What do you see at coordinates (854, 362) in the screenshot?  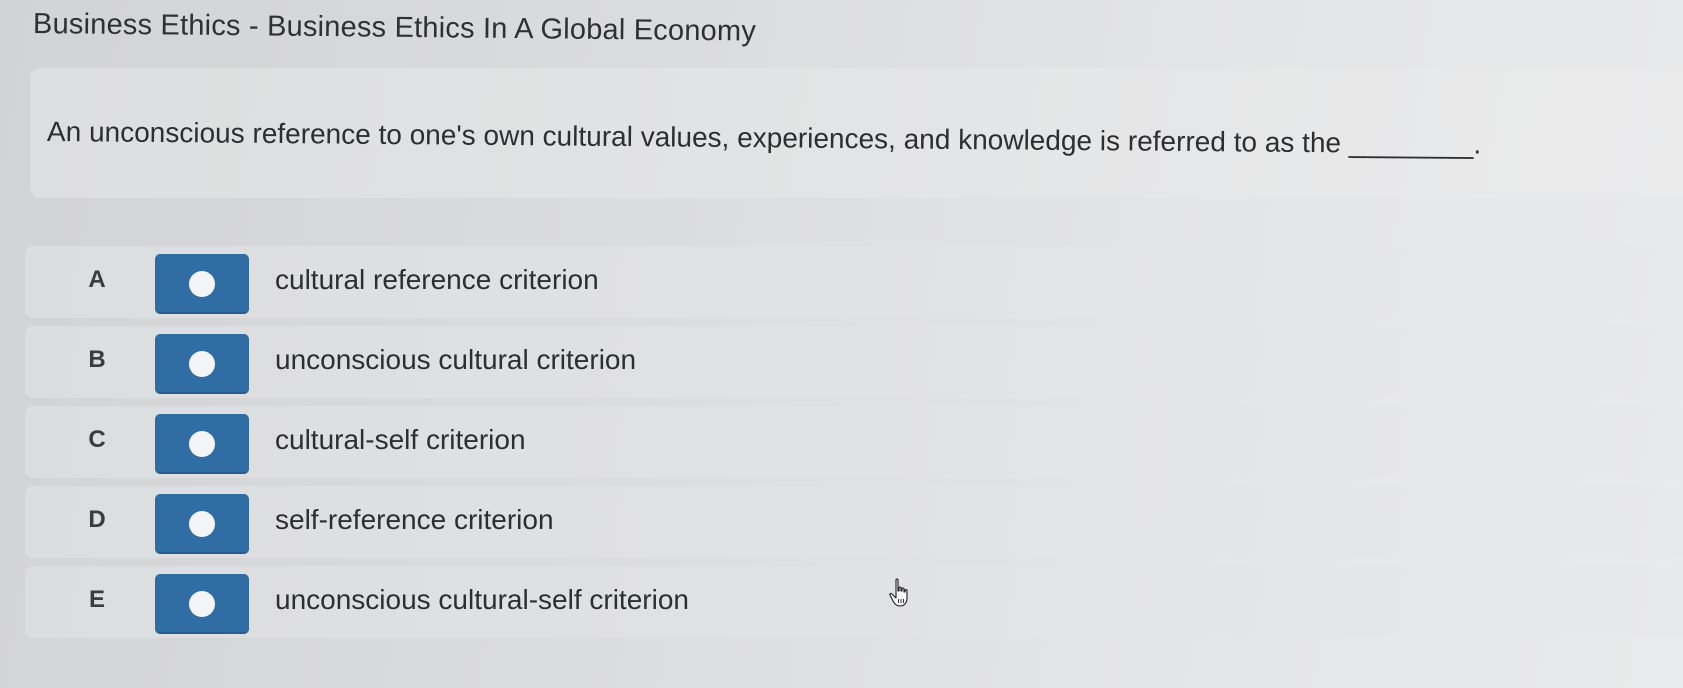 I see `option-b: B unconscious cultural criterion` at bounding box center [854, 362].